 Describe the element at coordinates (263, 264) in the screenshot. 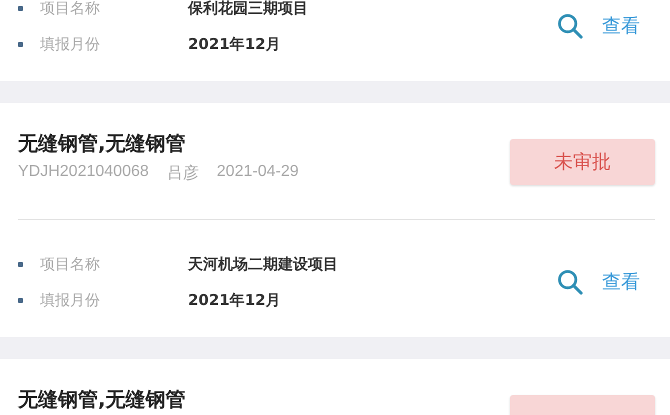

I see `field-value: 天河机场二期建设项目` at that location.